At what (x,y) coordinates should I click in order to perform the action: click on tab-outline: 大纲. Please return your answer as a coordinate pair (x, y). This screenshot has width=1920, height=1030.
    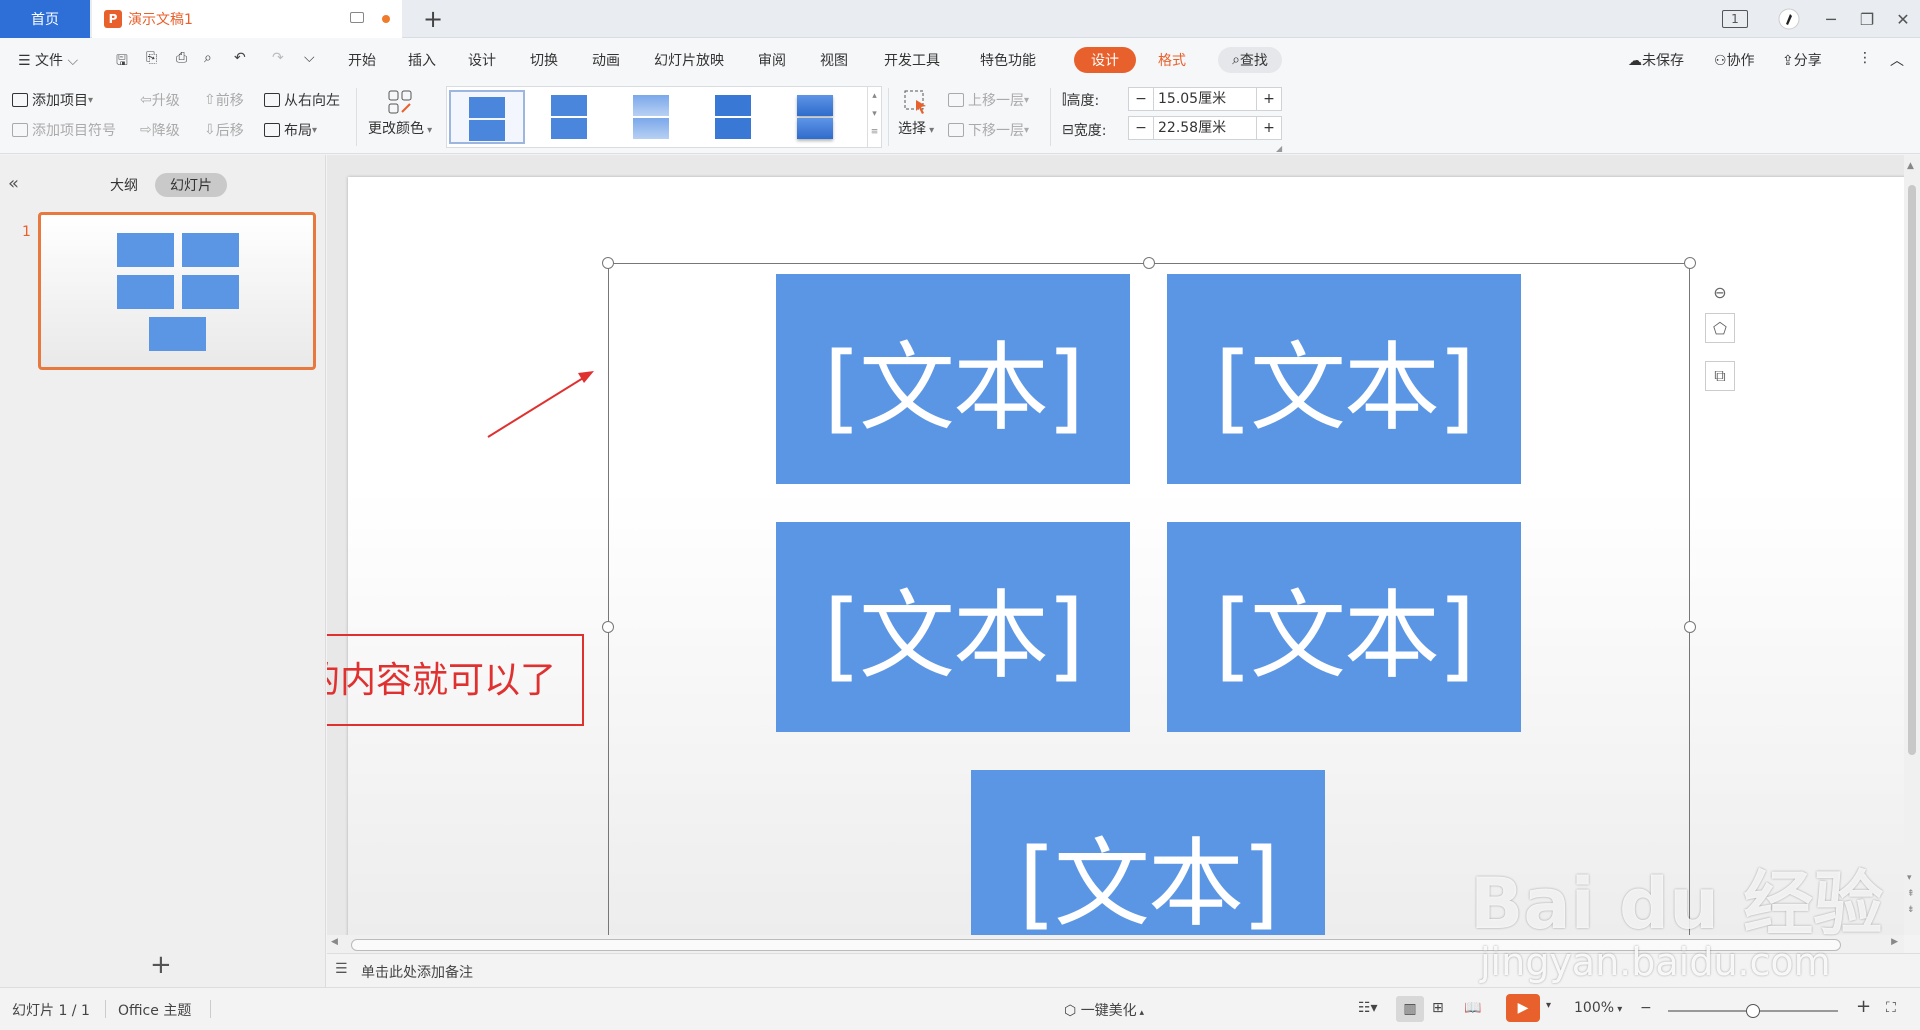
    Looking at the image, I should click on (124, 185).